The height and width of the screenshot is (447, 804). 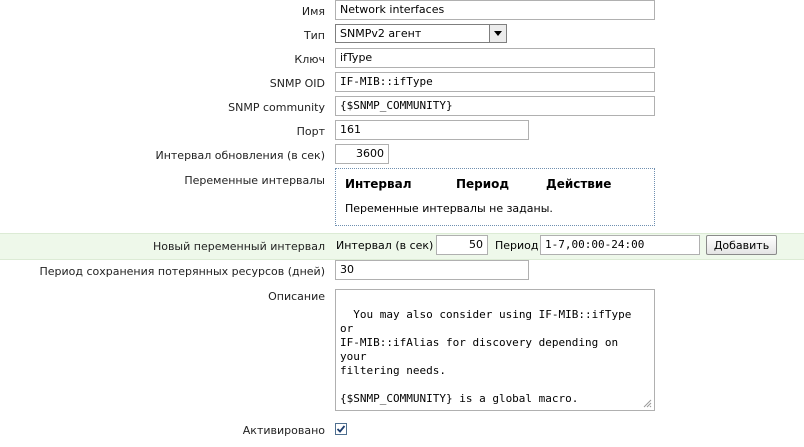 I want to click on update-interval-label: Интервал обновления (в сек), so click(x=240, y=155).